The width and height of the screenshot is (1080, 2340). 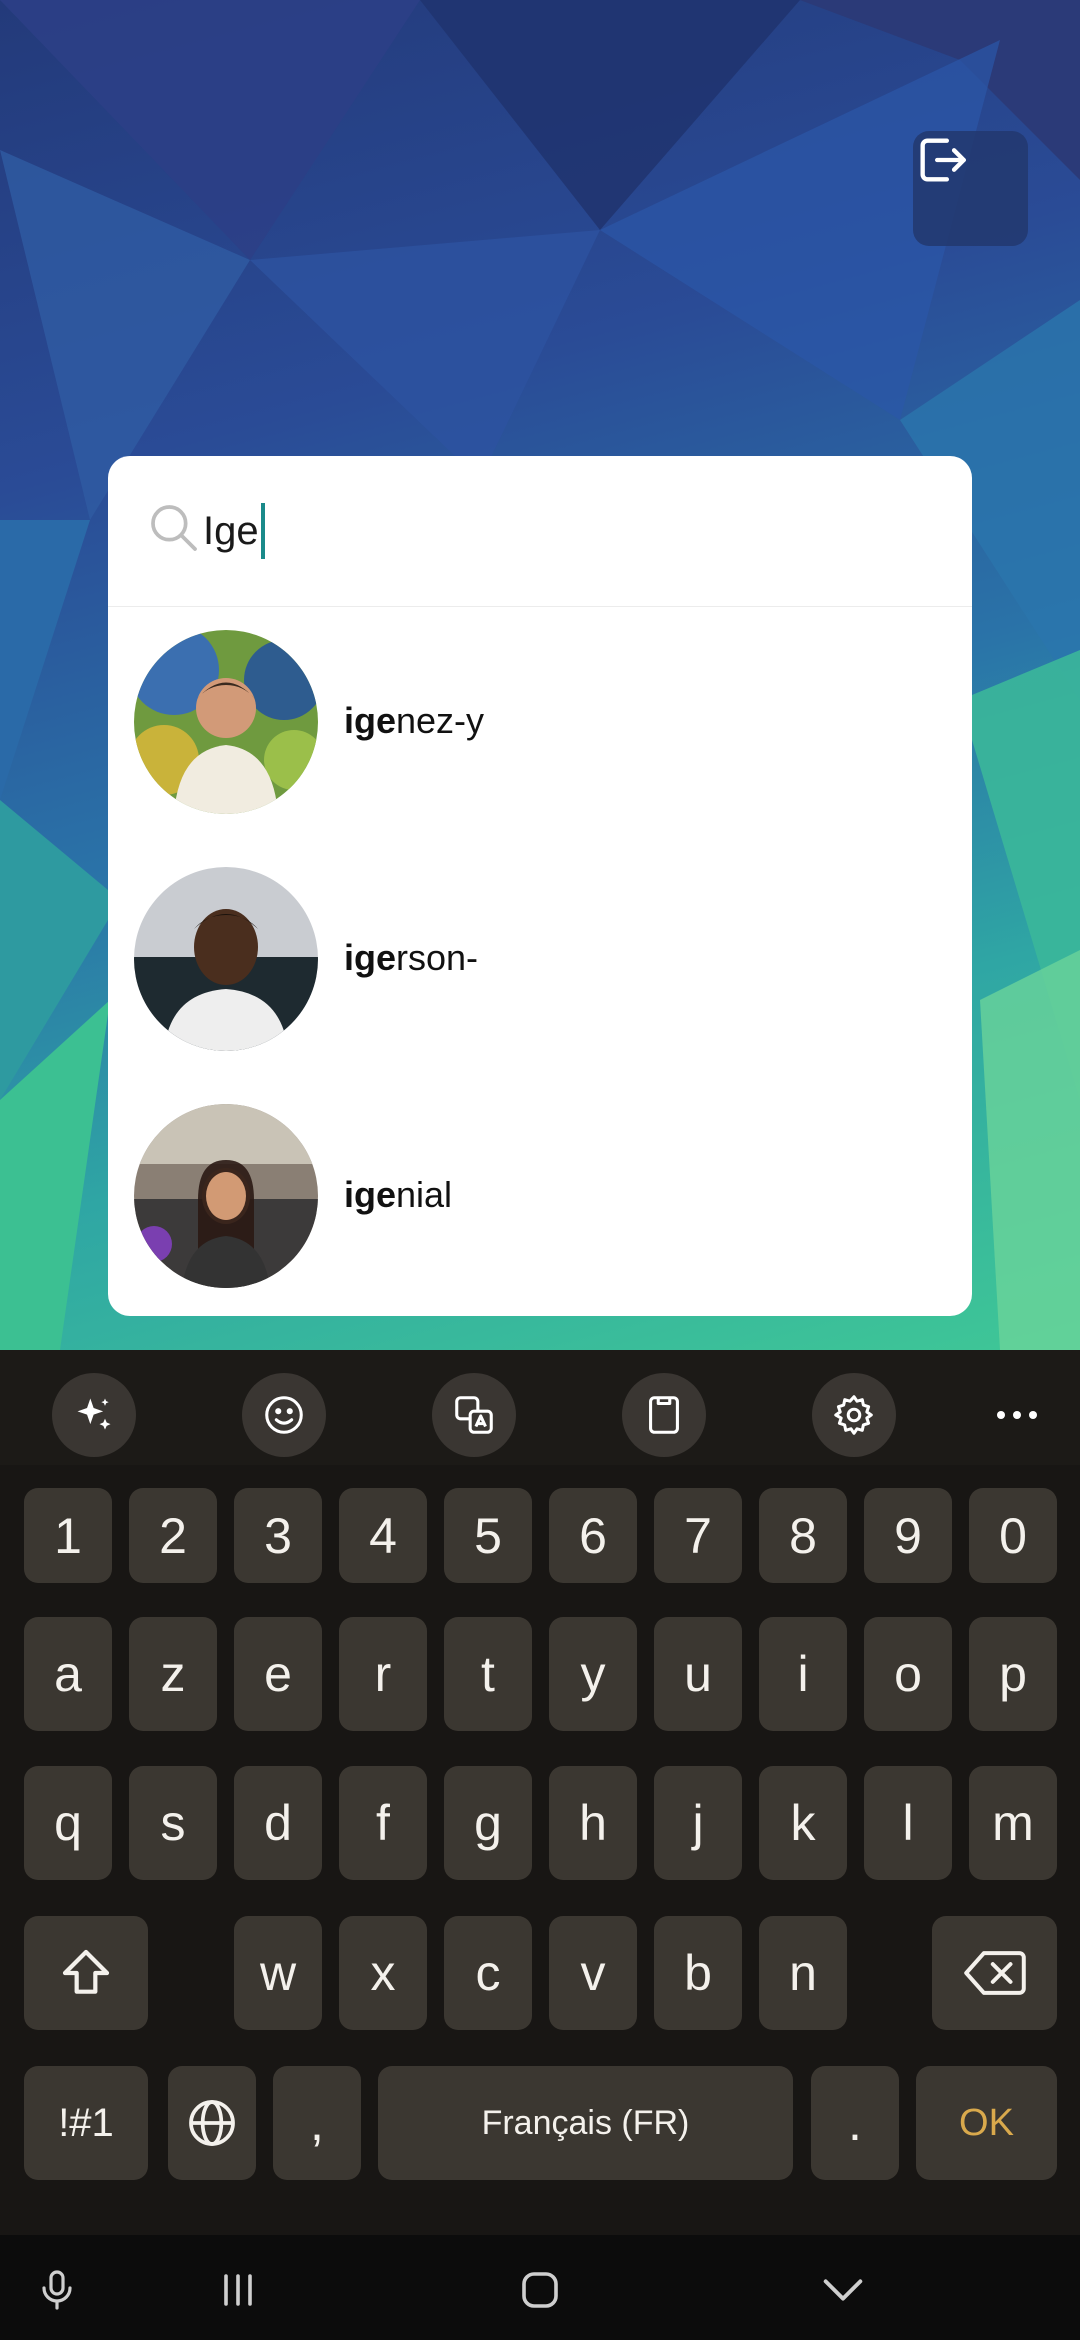 What do you see at coordinates (593, 1823) in the screenshot?
I see `key-h: h` at bounding box center [593, 1823].